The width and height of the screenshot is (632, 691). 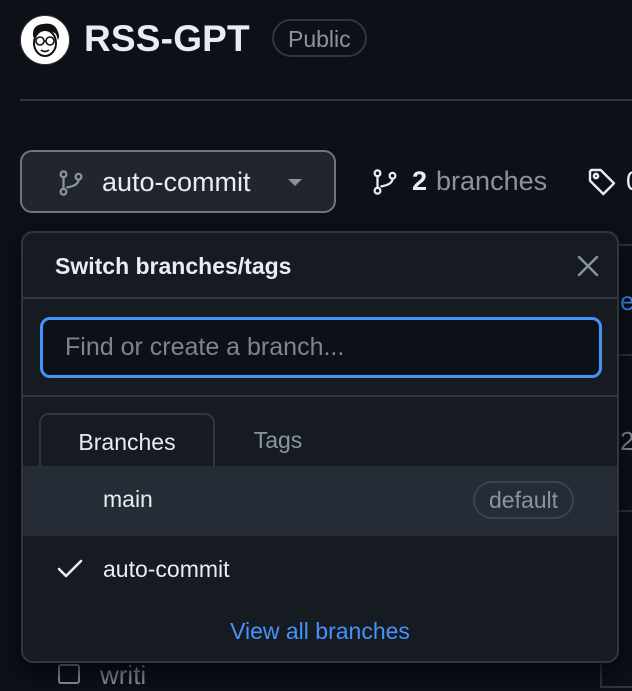 I want to click on tags-count-link: 0, so click(x=609, y=182).